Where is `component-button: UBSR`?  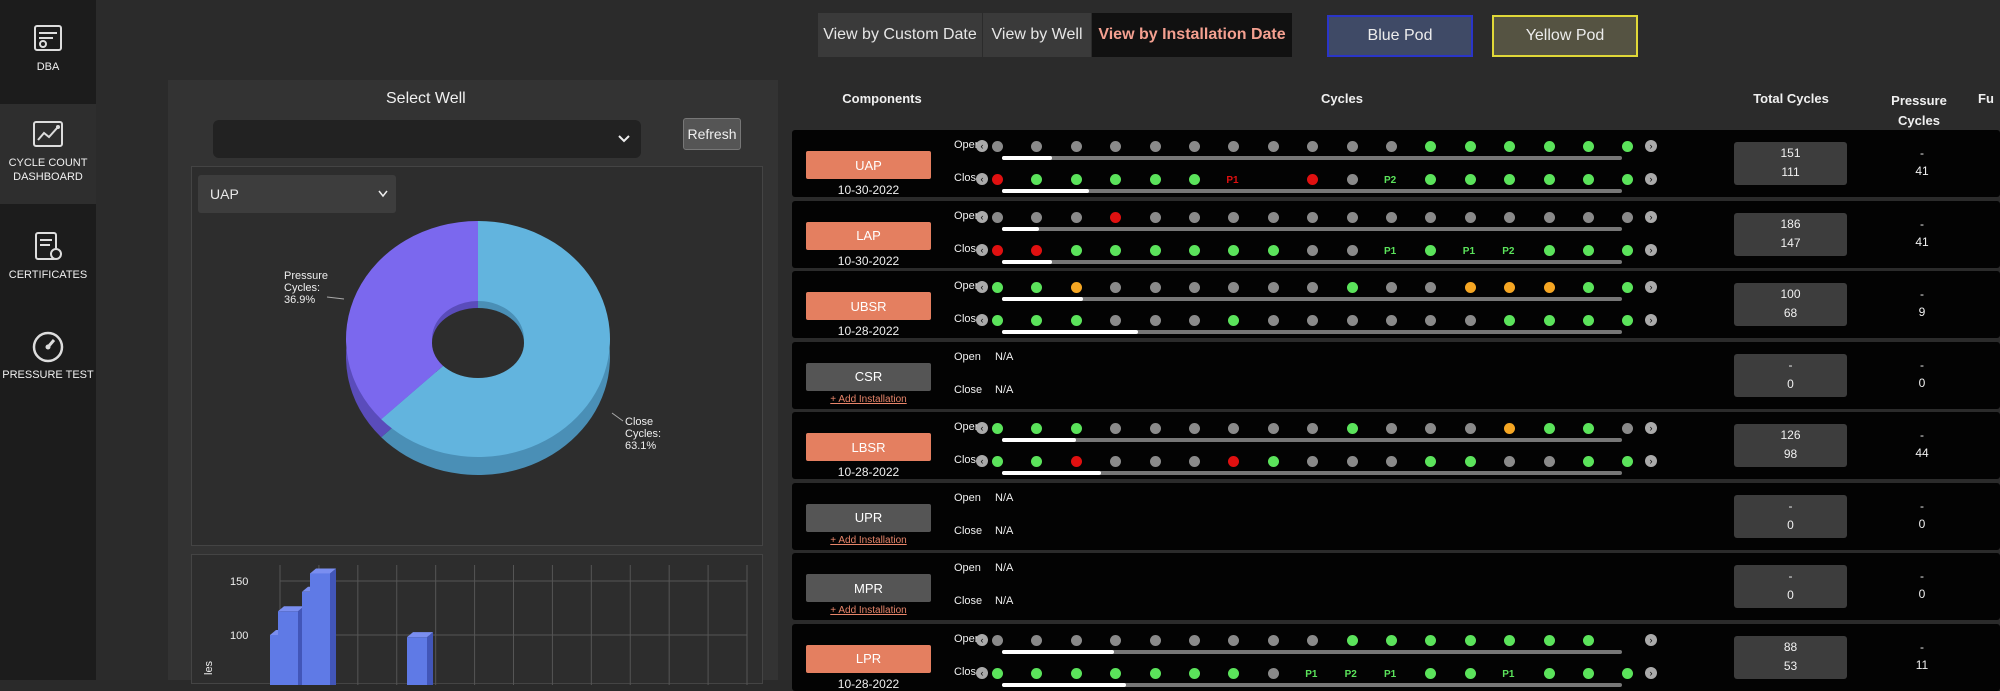
component-button: UBSR is located at coordinates (868, 306).